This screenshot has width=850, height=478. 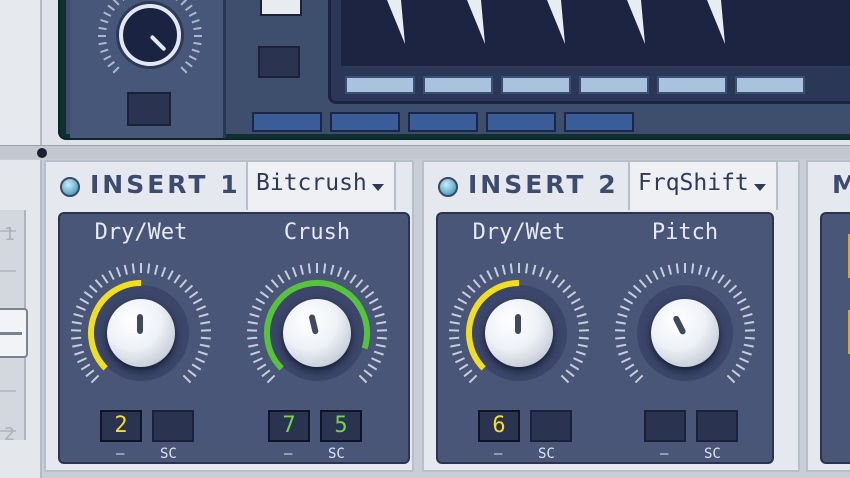 What do you see at coordinates (289, 426) in the screenshot?
I see `mod-slot: 7` at bounding box center [289, 426].